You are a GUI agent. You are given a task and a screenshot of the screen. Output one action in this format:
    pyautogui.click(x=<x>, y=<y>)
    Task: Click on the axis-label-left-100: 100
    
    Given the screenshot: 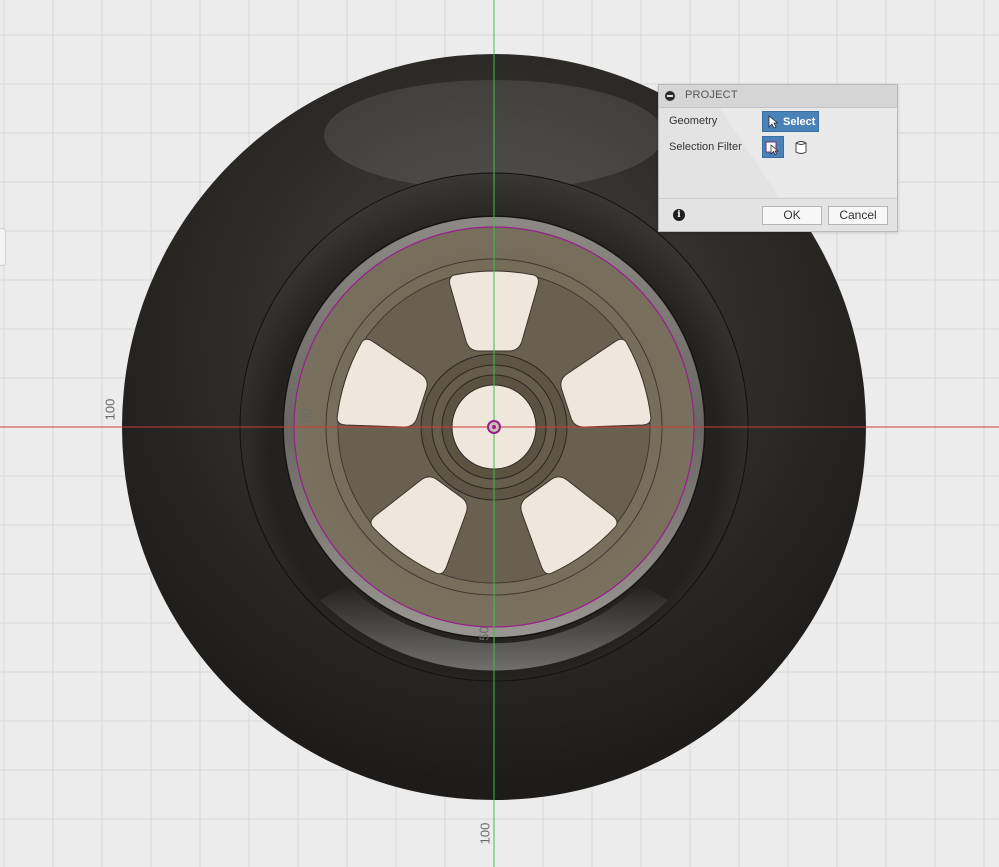 What is the action you would take?
    pyautogui.click(x=110, y=409)
    